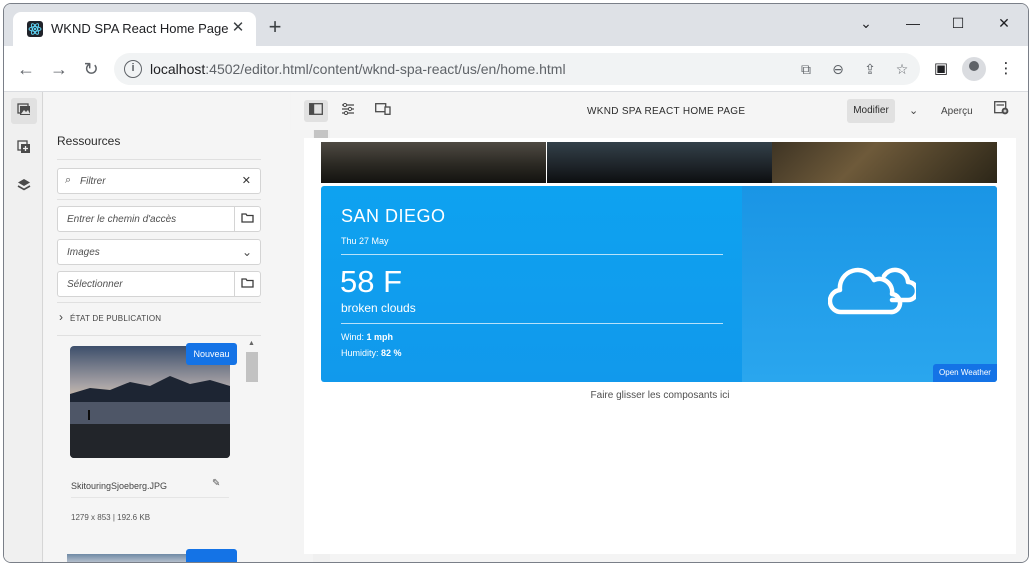 Image resolution: width=1032 pixels, height=566 pixels. Describe the element at coordinates (871, 111) in the screenshot. I see `edit-mode-button: Modifier` at that location.